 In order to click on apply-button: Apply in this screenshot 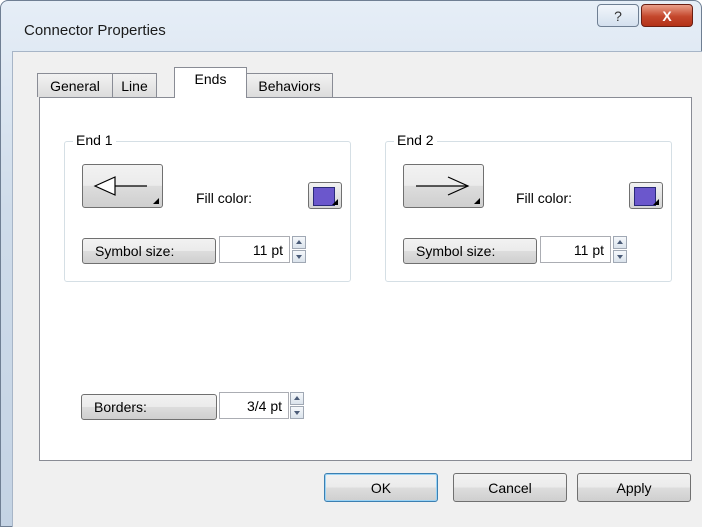, I will do `click(634, 487)`.